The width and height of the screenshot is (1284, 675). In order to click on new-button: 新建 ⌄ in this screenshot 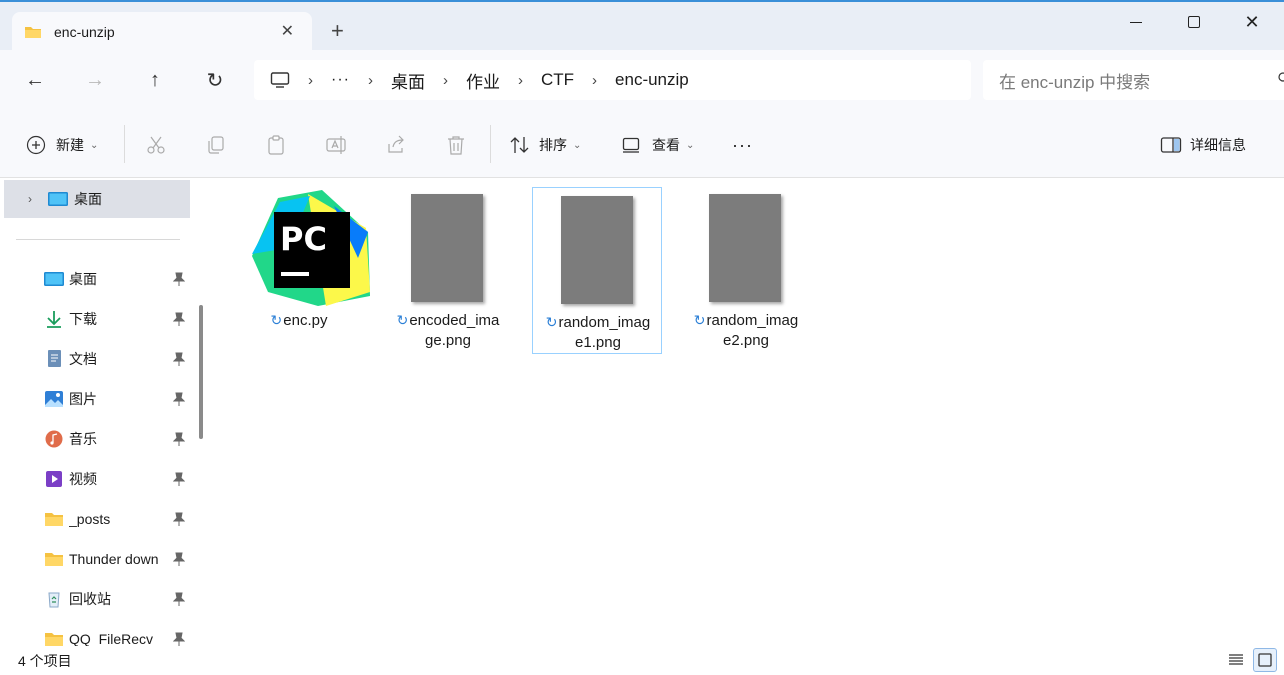, I will do `click(62, 145)`.